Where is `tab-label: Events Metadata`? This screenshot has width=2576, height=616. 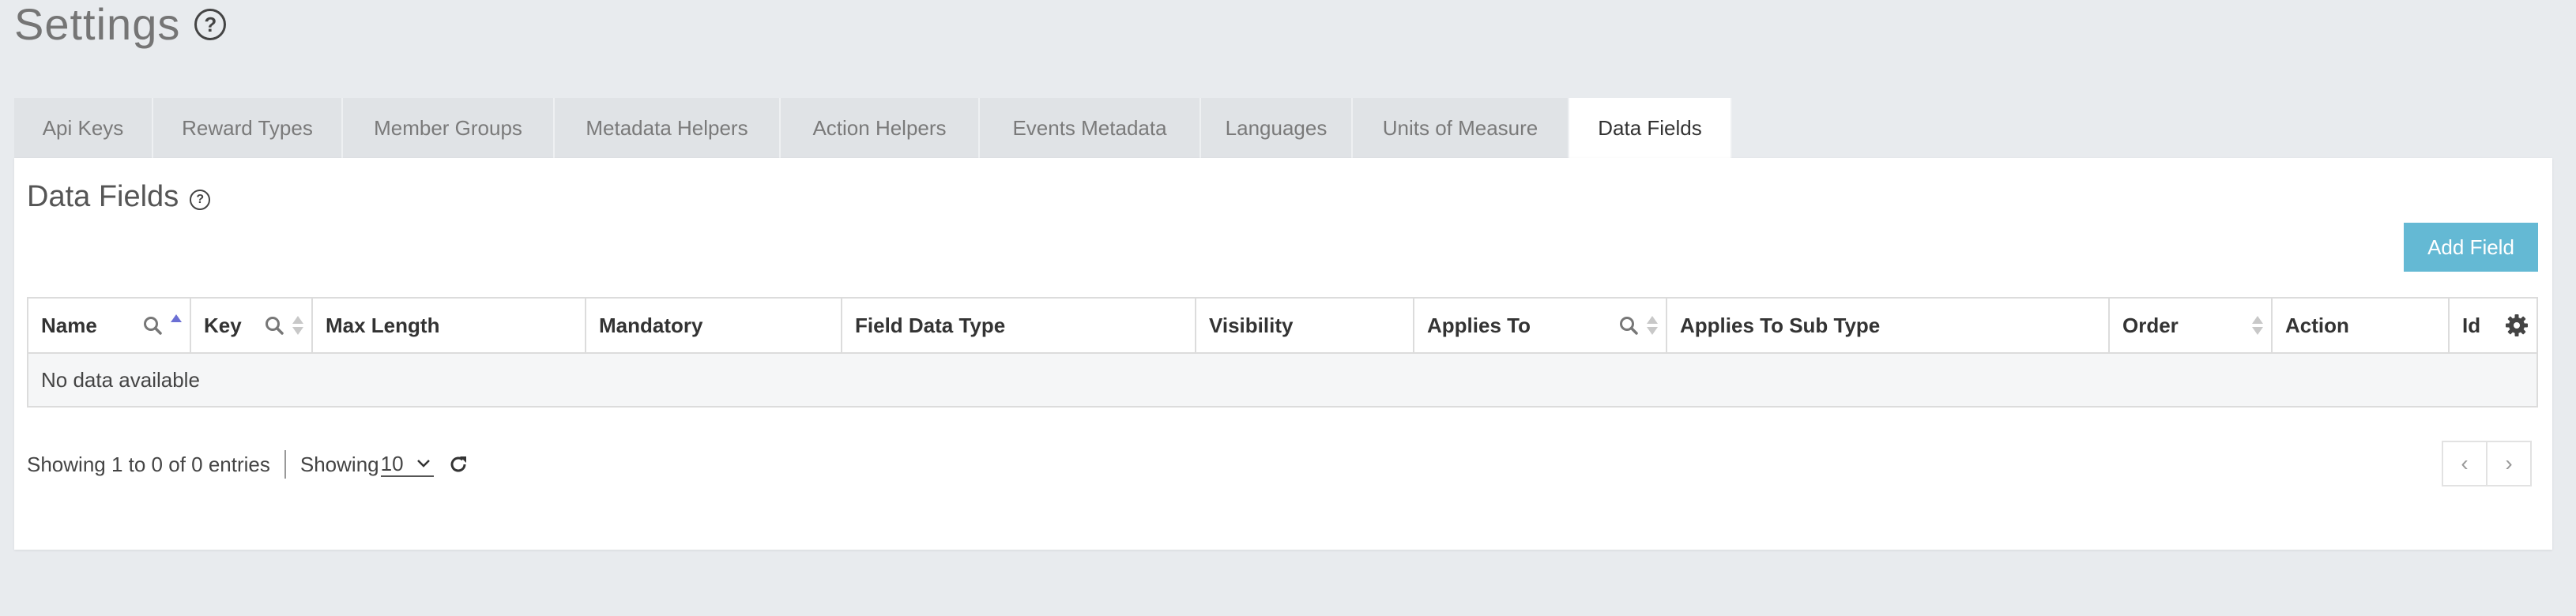
tab-label: Events Metadata is located at coordinates (1089, 127).